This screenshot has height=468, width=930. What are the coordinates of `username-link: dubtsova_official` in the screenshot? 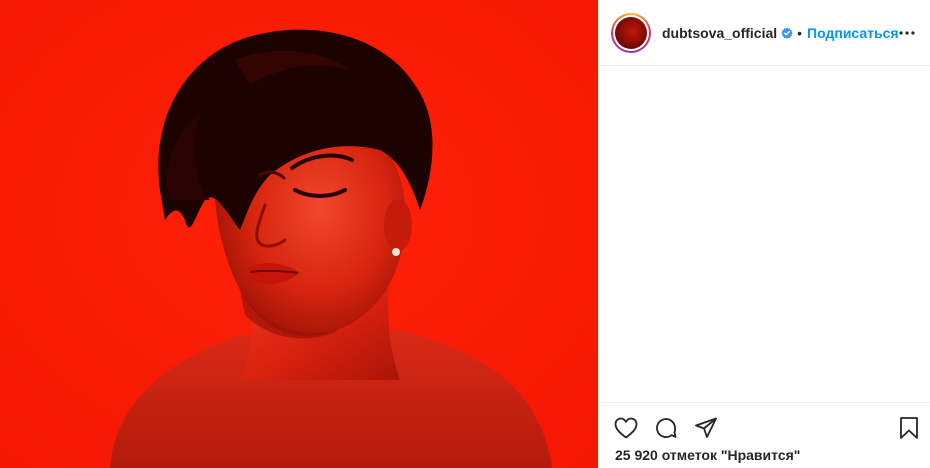 It's located at (719, 33).